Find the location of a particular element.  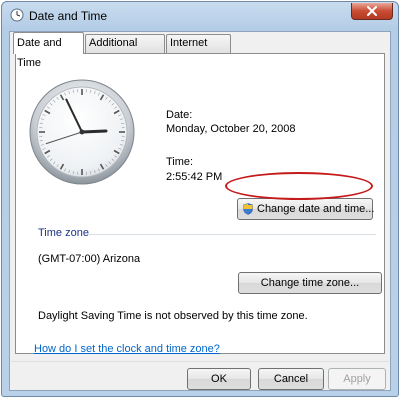

tab-internet-time: Internet Time is located at coordinates (198, 50).